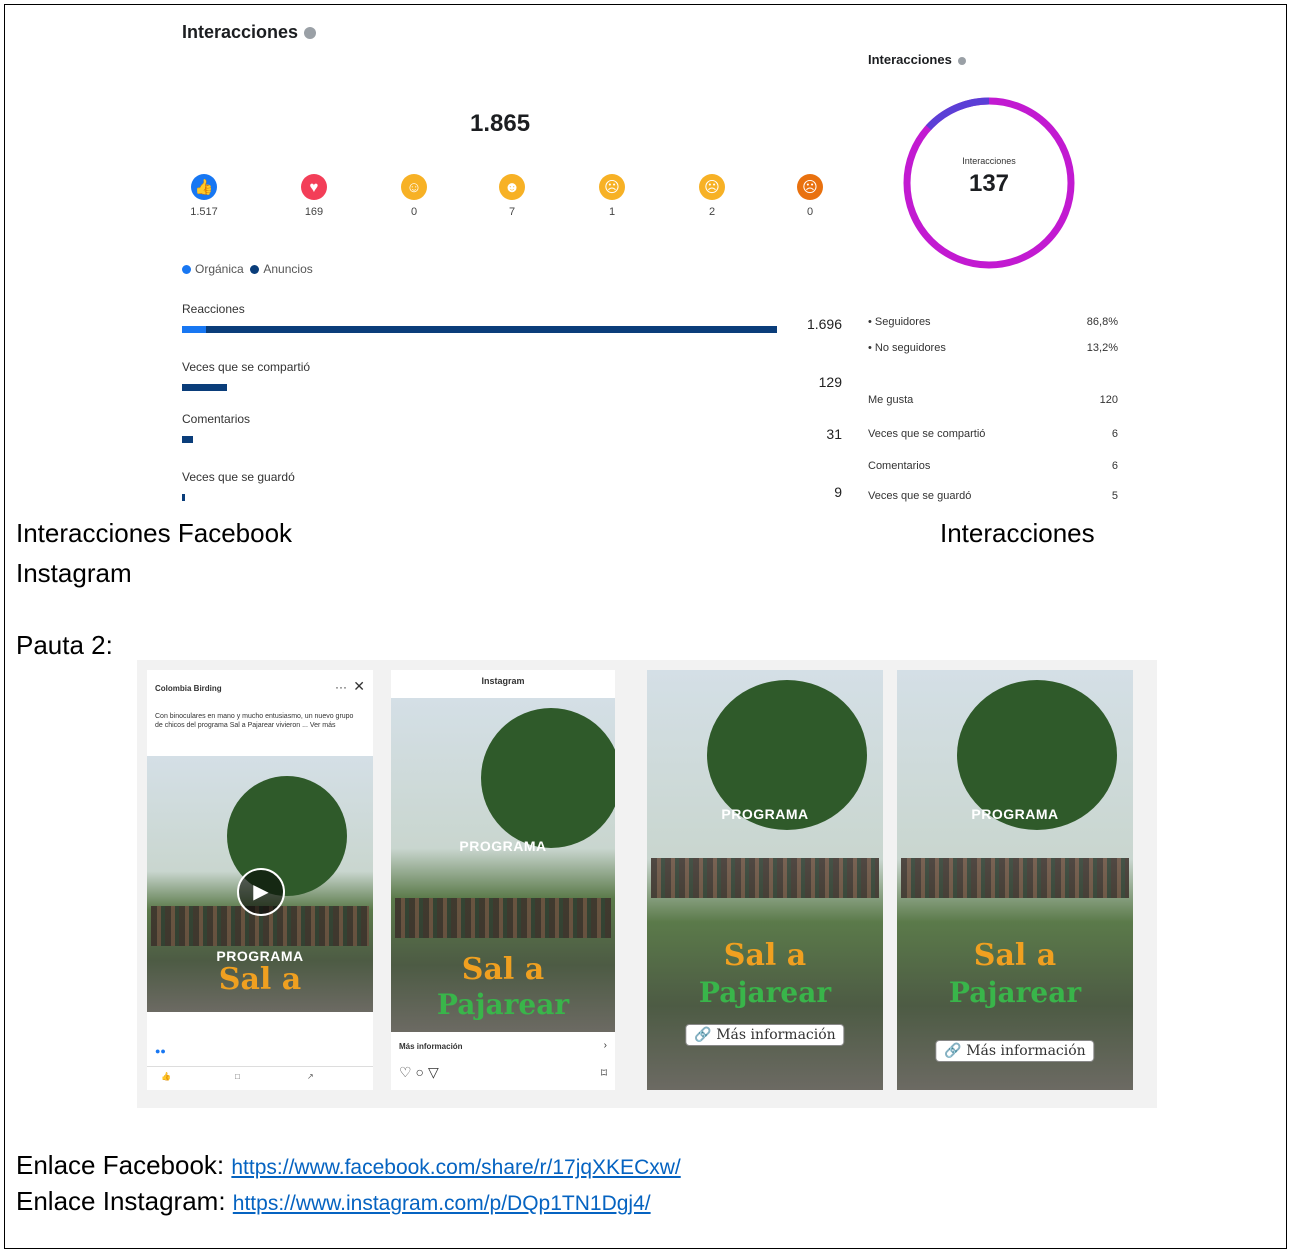  What do you see at coordinates (442, 1203) in the screenshot?
I see `instagram-link: https://www.instagram.com/p/DQp1TN1Dgj4/` at bounding box center [442, 1203].